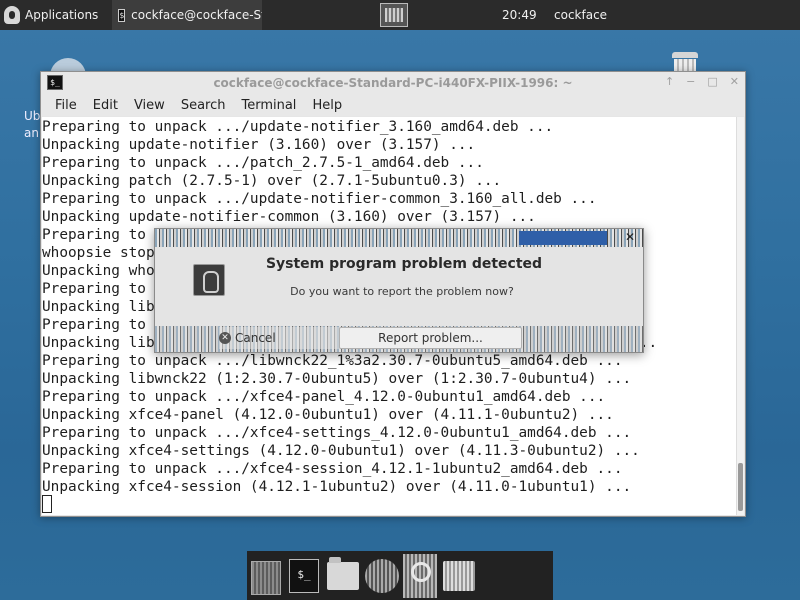 The height and width of the screenshot is (600, 800). What do you see at coordinates (740, 487) in the screenshot?
I see `scrollbar-thumb` at bounding box center [740, 487].